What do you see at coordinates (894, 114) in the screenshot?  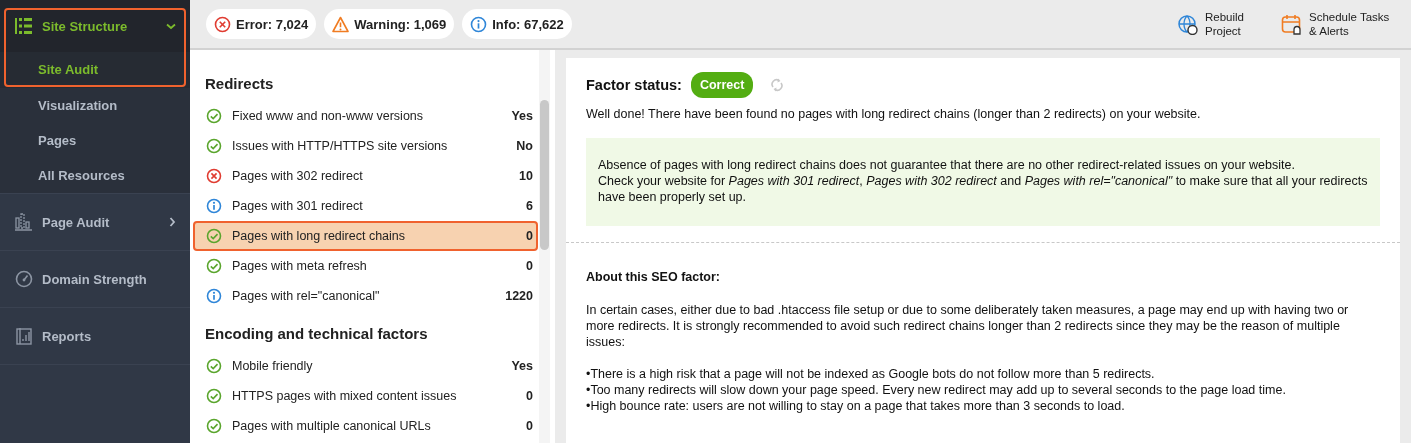 I see `summary-text: Well done! There have been found no pages with long redirect chains (longer than 2 redirects) on your website.` at bounding box center [894, 114].